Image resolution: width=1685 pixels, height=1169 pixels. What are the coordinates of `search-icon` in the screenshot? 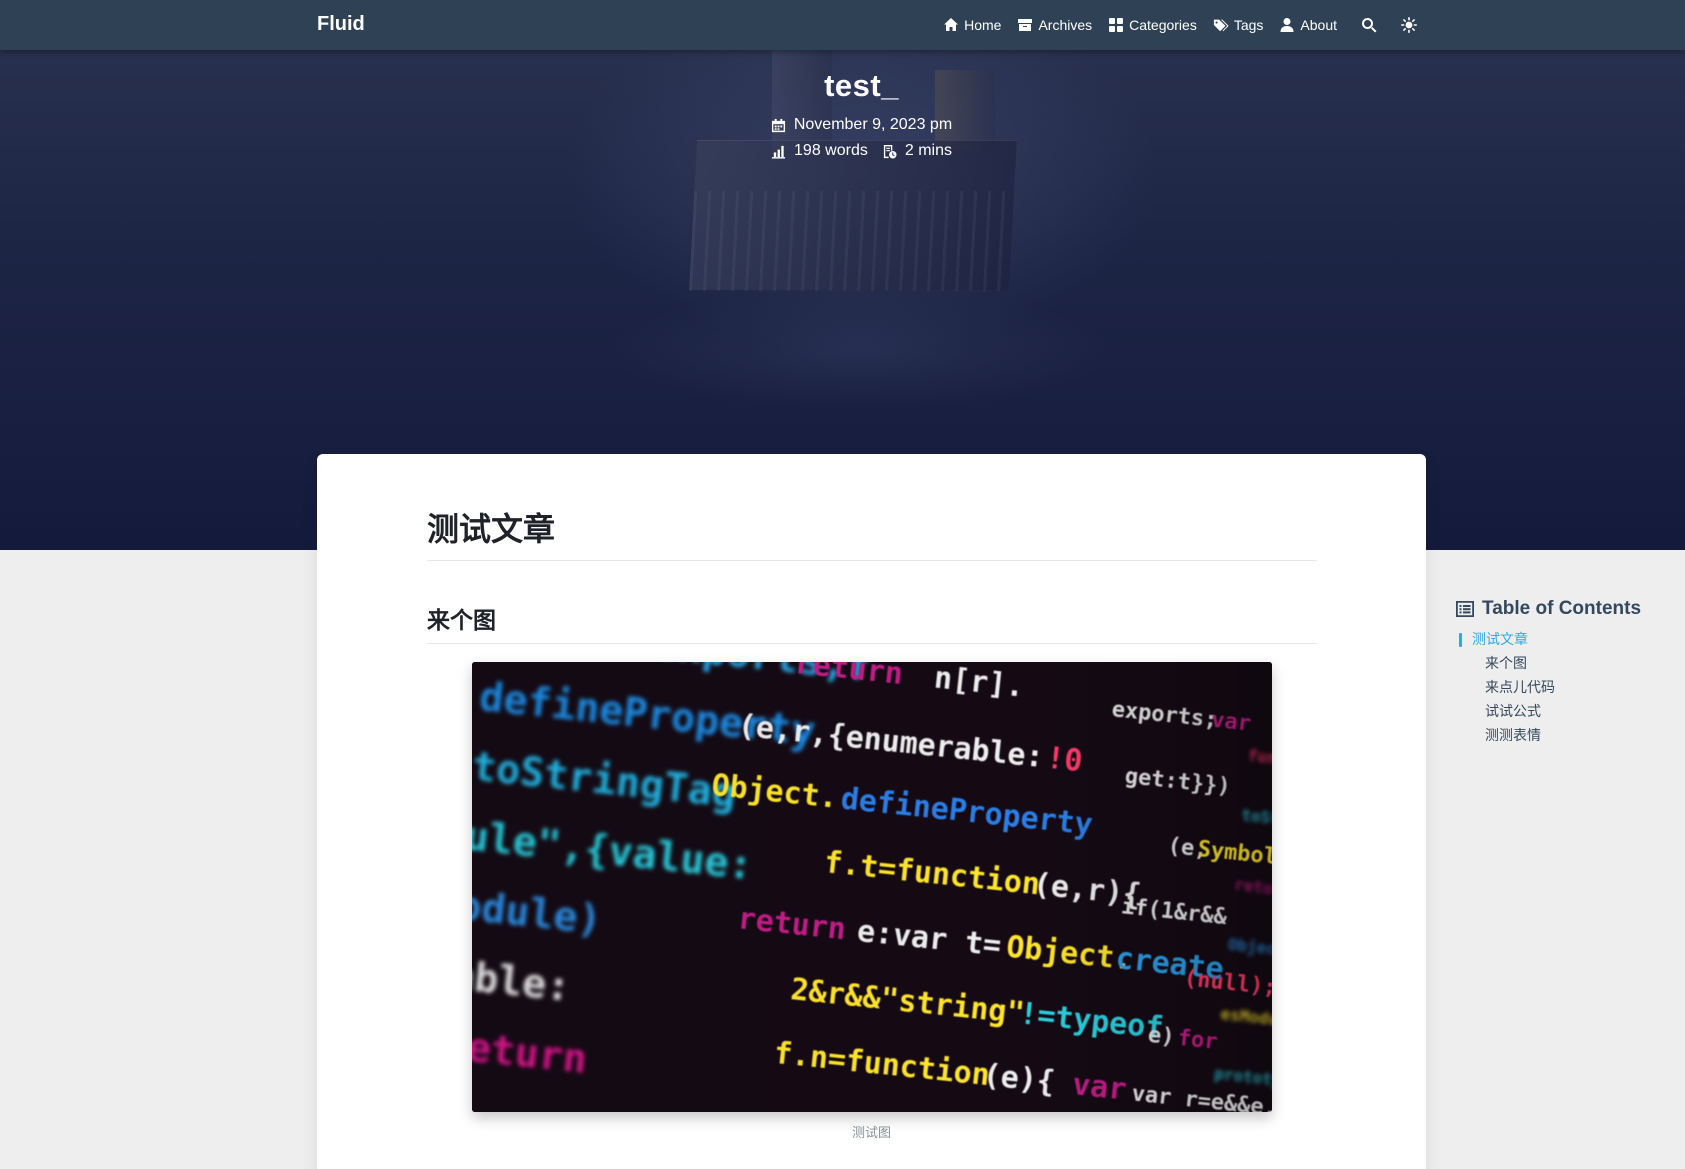 It's located at (1369, 25).